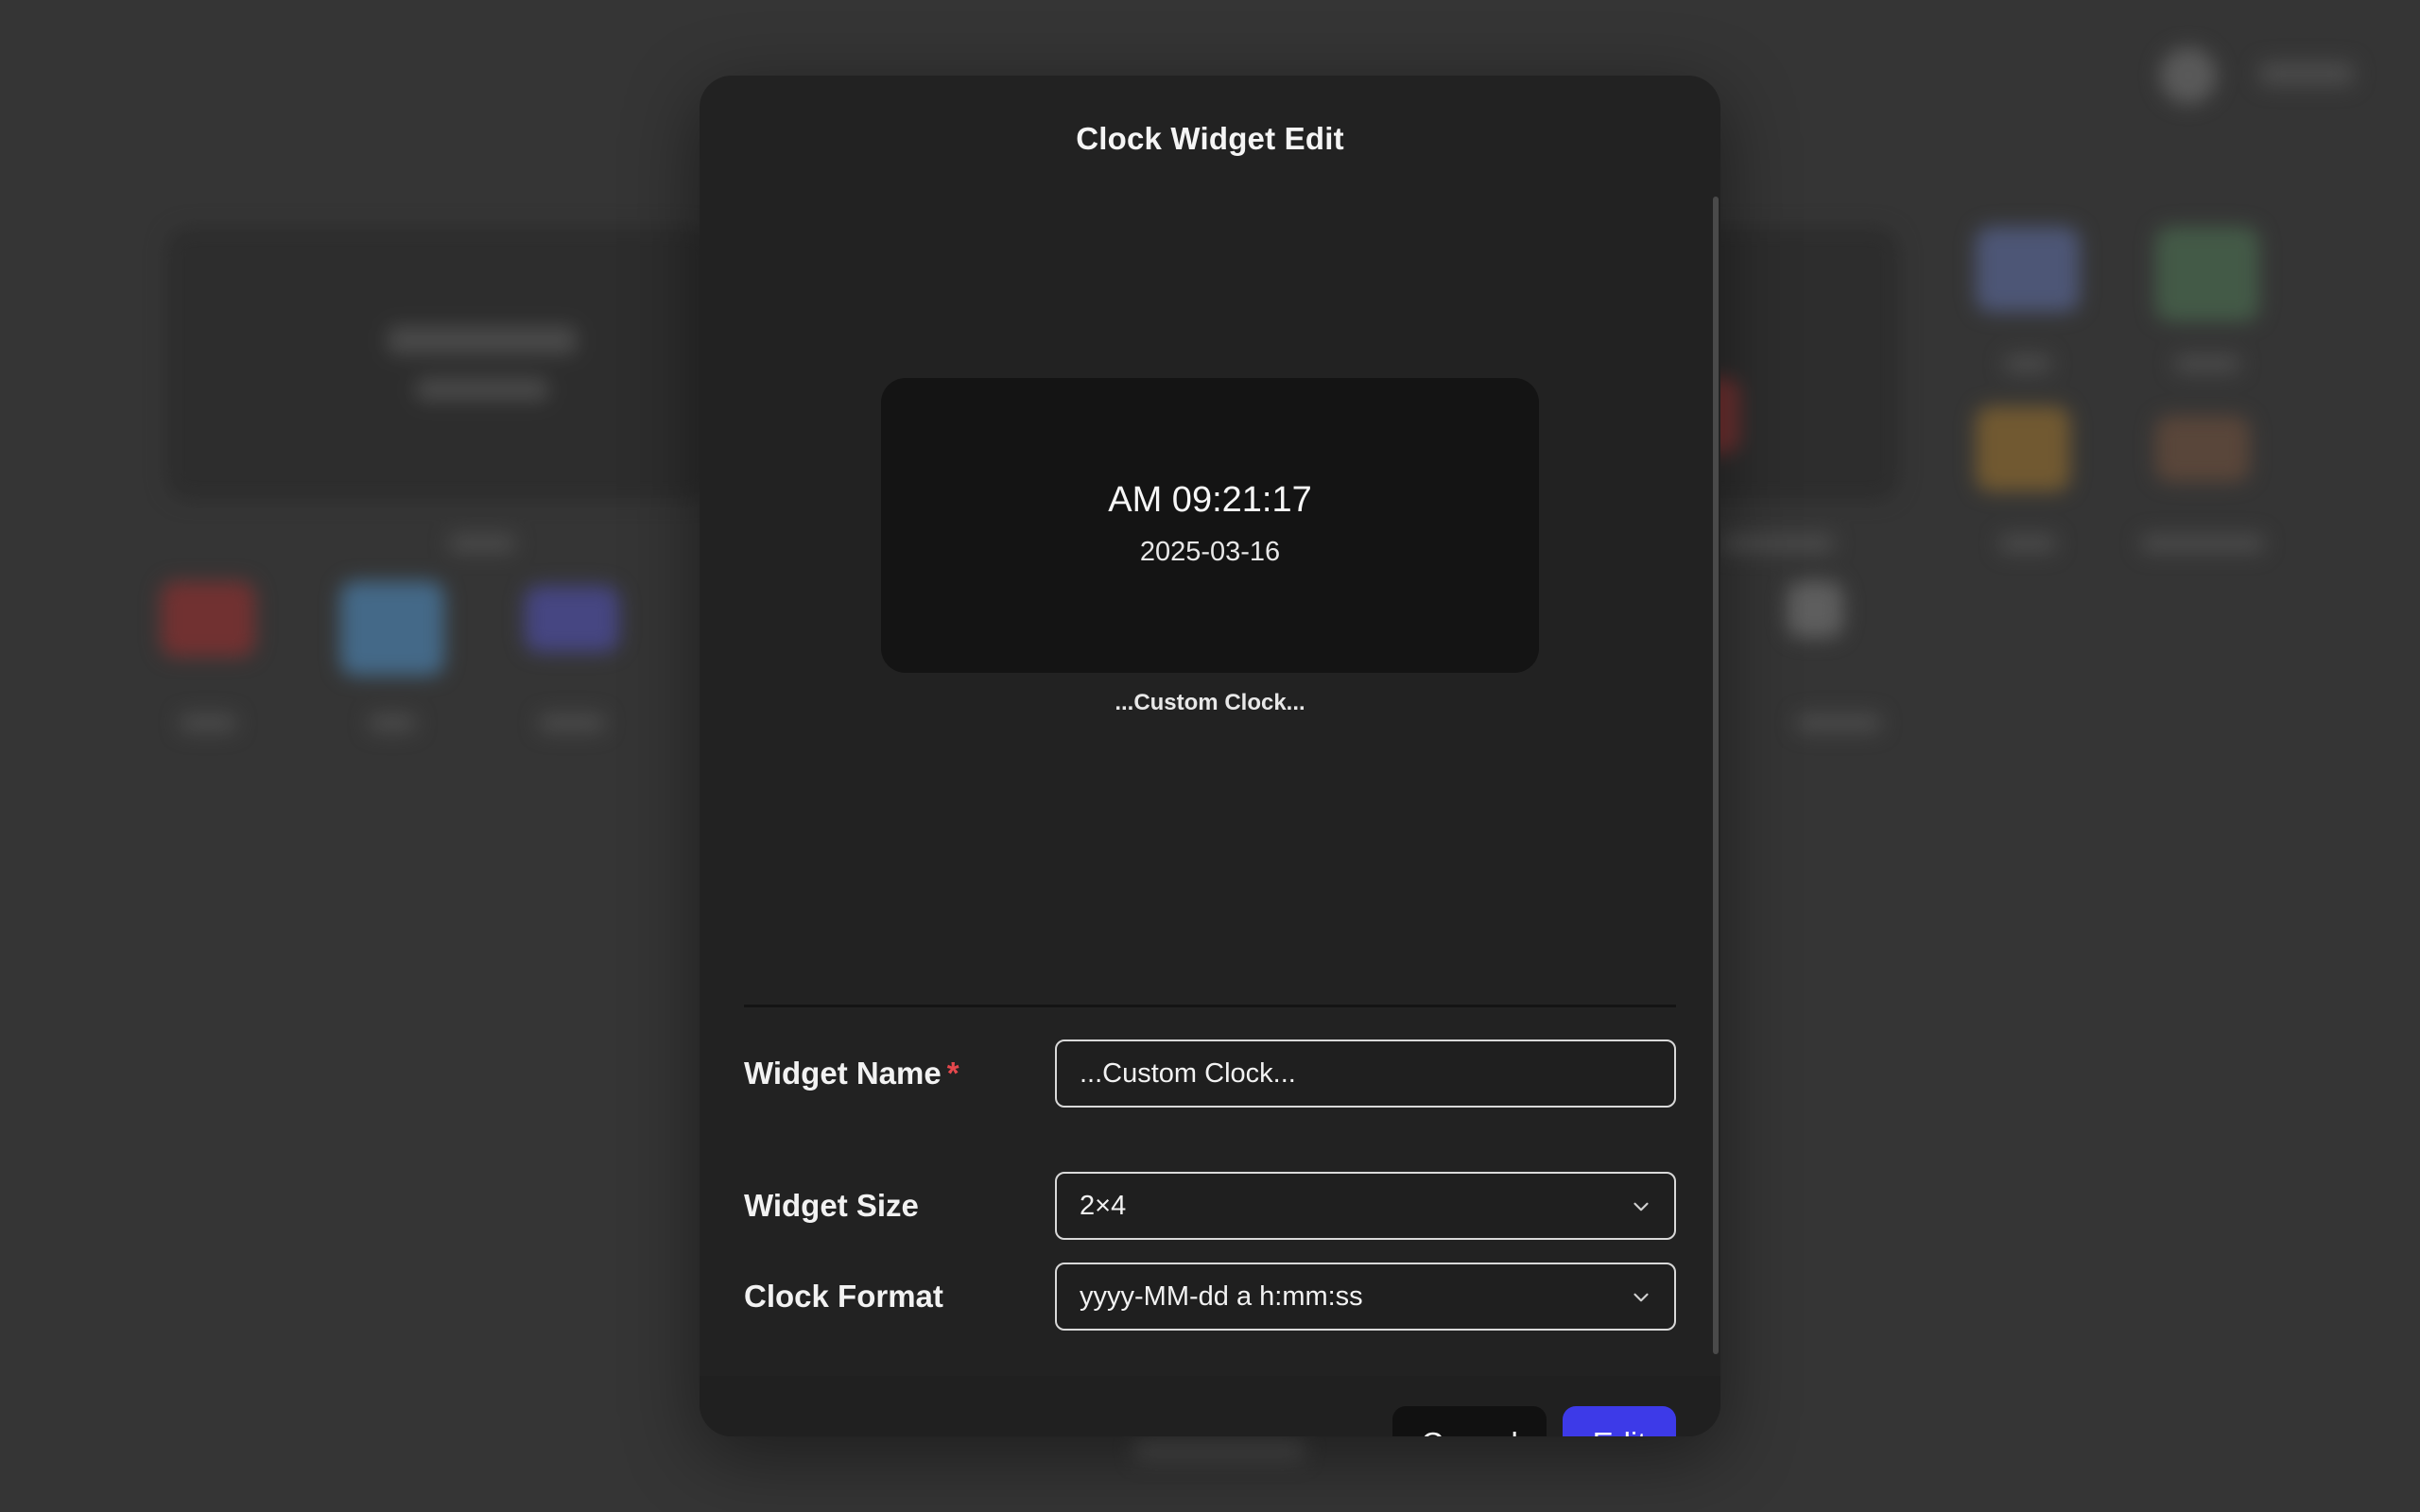  What do you see at coordinates (1221, 1296) in the screenshot?
I see `clock-format-value: yyyy-MM-dd a h:mm:ss` at bounding box center [1221, 1296].